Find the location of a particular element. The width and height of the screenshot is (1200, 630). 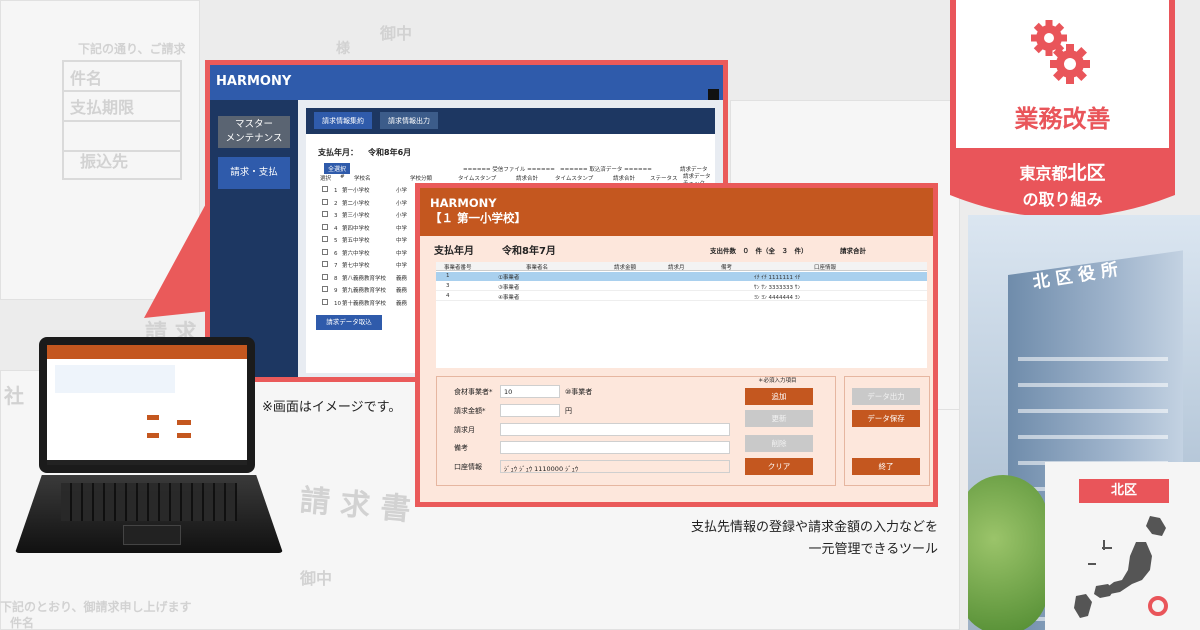

sidebar-item-billing-payment: 請求・支払 is located at coordinates (254, 173).